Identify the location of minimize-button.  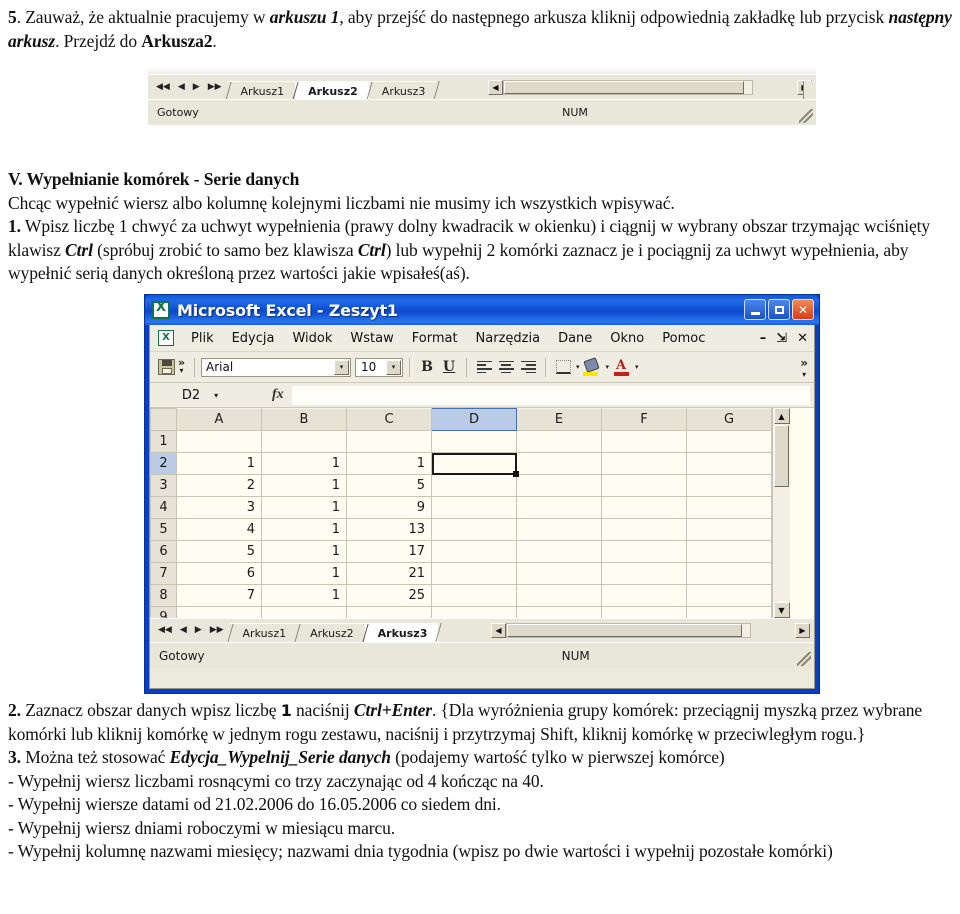
(755, 309).